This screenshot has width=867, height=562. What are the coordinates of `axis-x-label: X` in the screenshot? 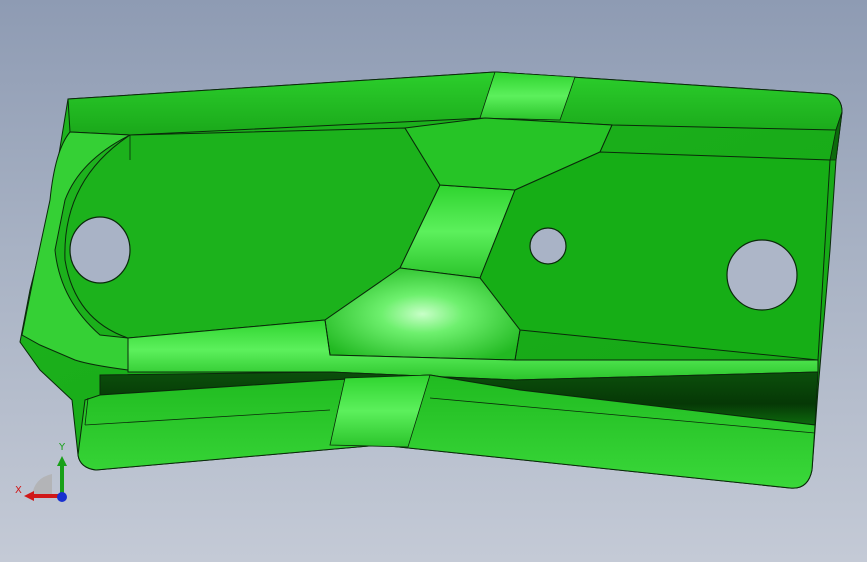 It's located at (18, 490).